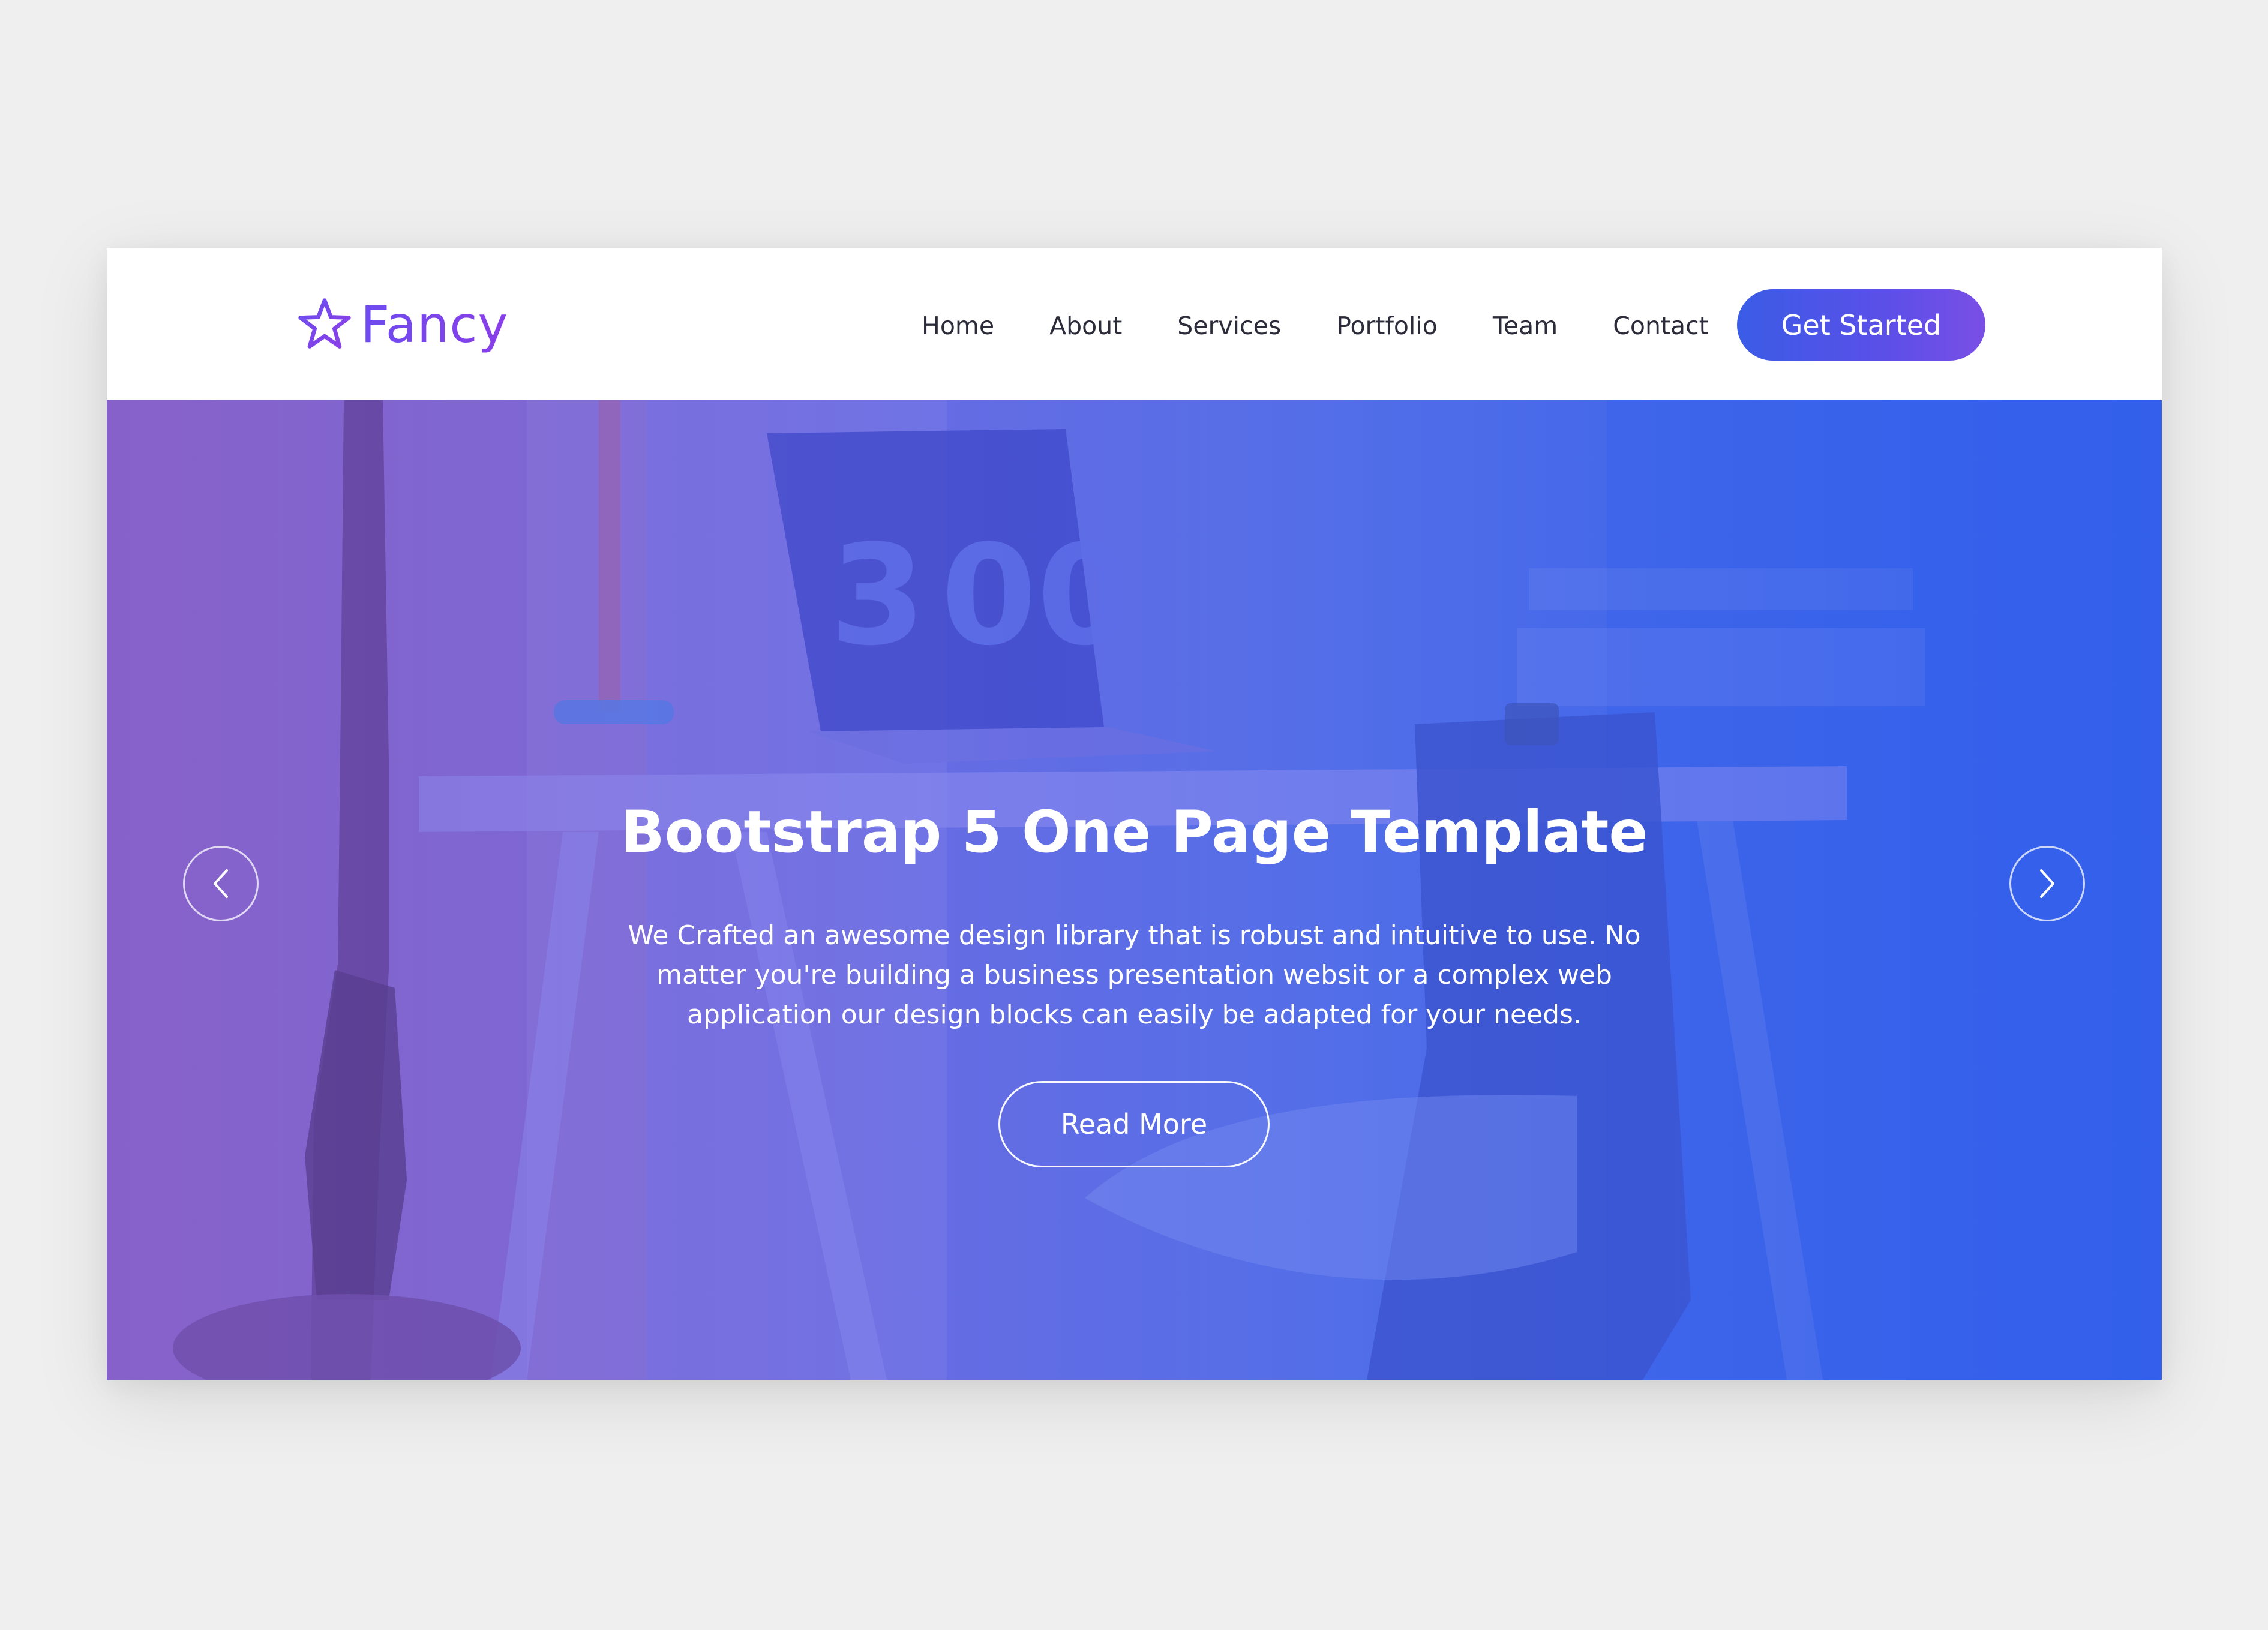 Image resolution: width=2268 pixels, height=1630 pixels. I want to click on nav-link-team: Team, so click(1525, 326).